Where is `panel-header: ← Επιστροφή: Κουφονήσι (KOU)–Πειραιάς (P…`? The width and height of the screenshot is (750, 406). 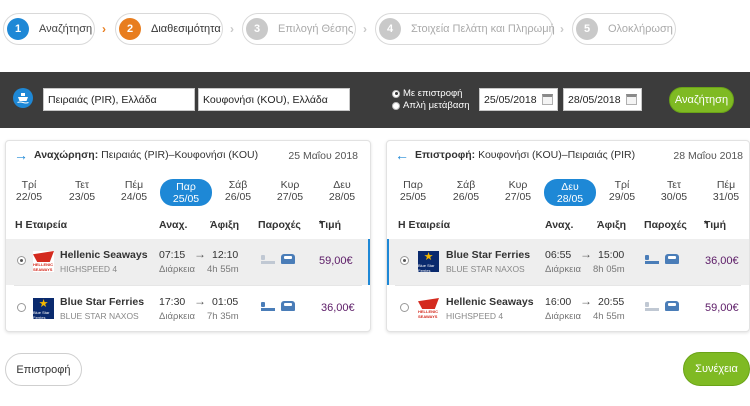 panel-header: ← Επιστροφή: Κουφονήσι (KOU)–Πειραιάς (P… is located at coordinates (568, 155).